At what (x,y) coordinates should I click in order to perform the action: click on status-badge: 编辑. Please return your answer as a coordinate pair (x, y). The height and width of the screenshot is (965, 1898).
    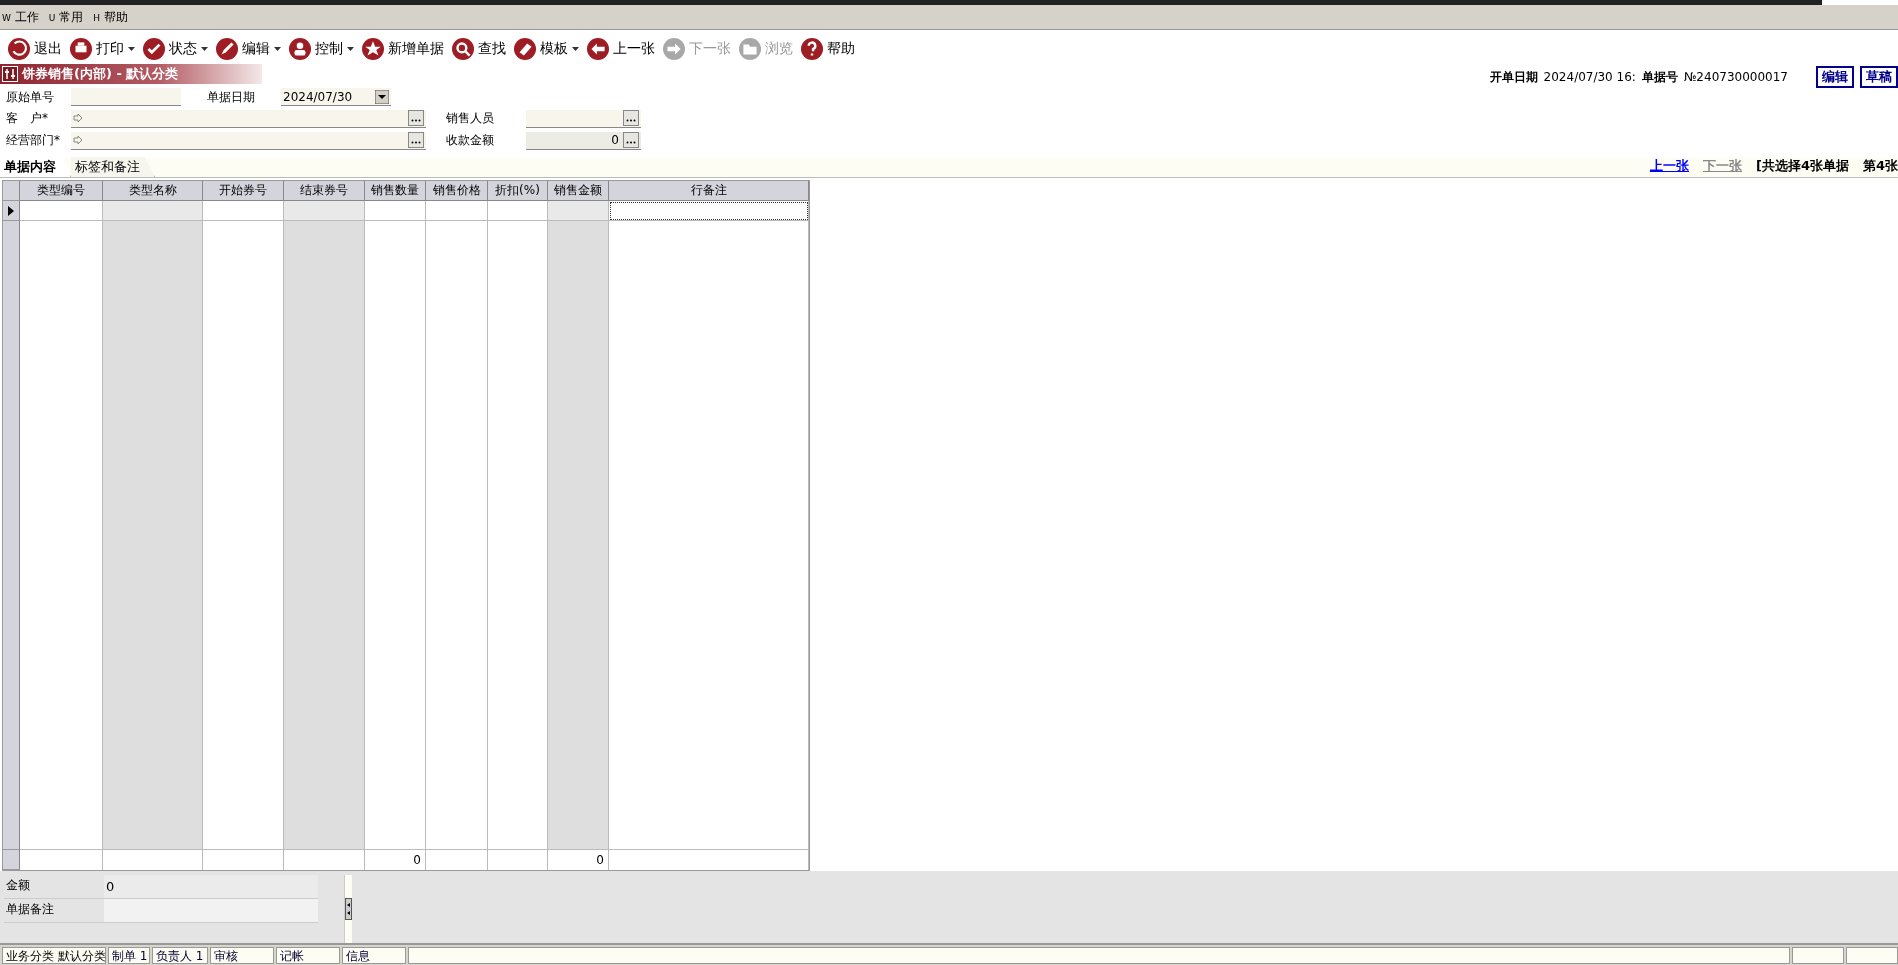
    Looking at the image, I should click on (1835, 77).